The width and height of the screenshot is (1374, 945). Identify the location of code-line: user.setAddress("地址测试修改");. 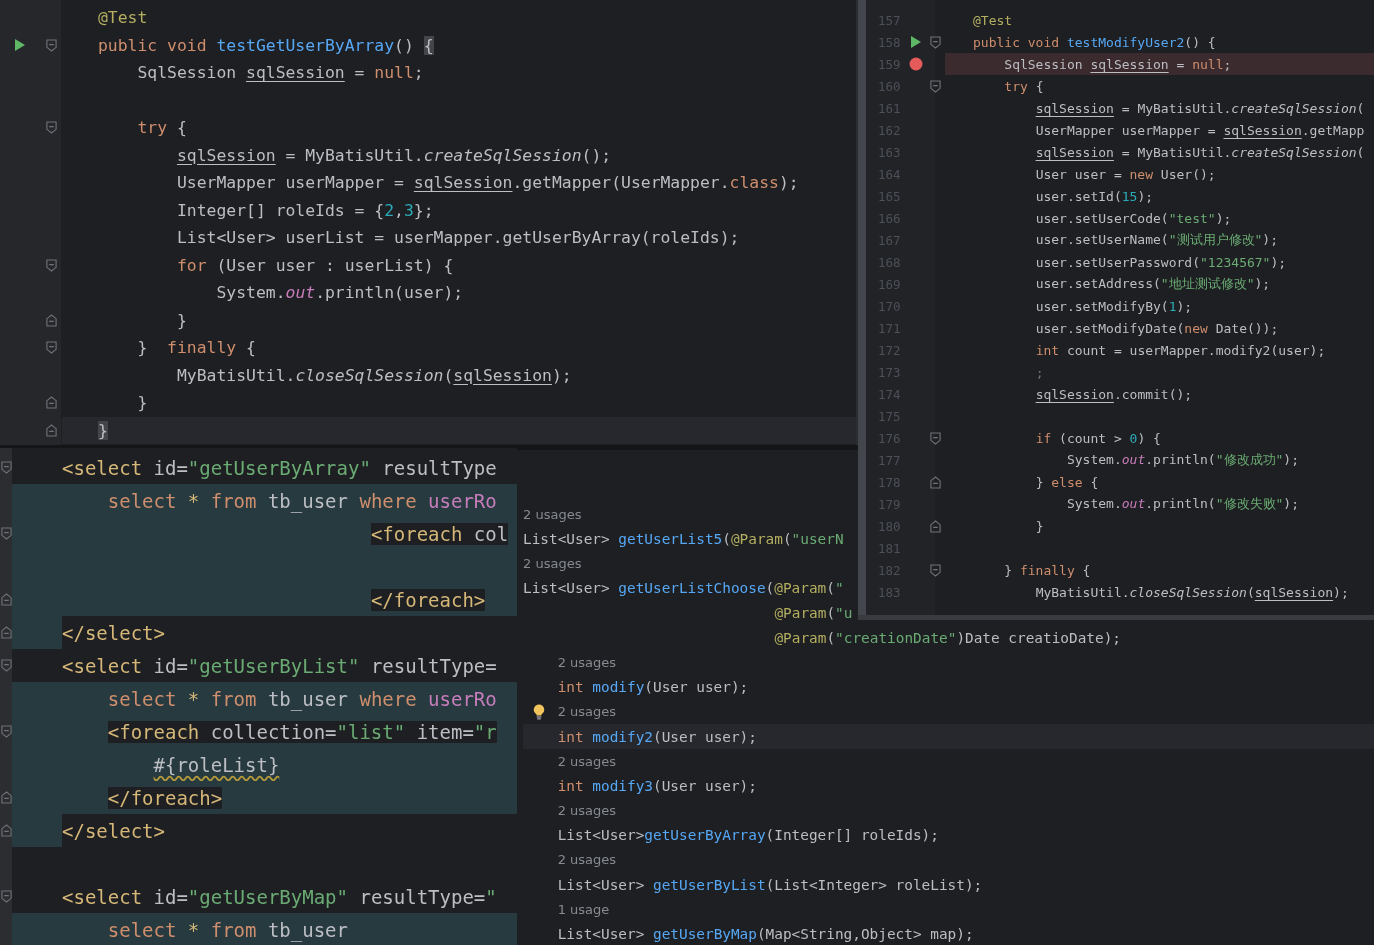
(1153, 284).